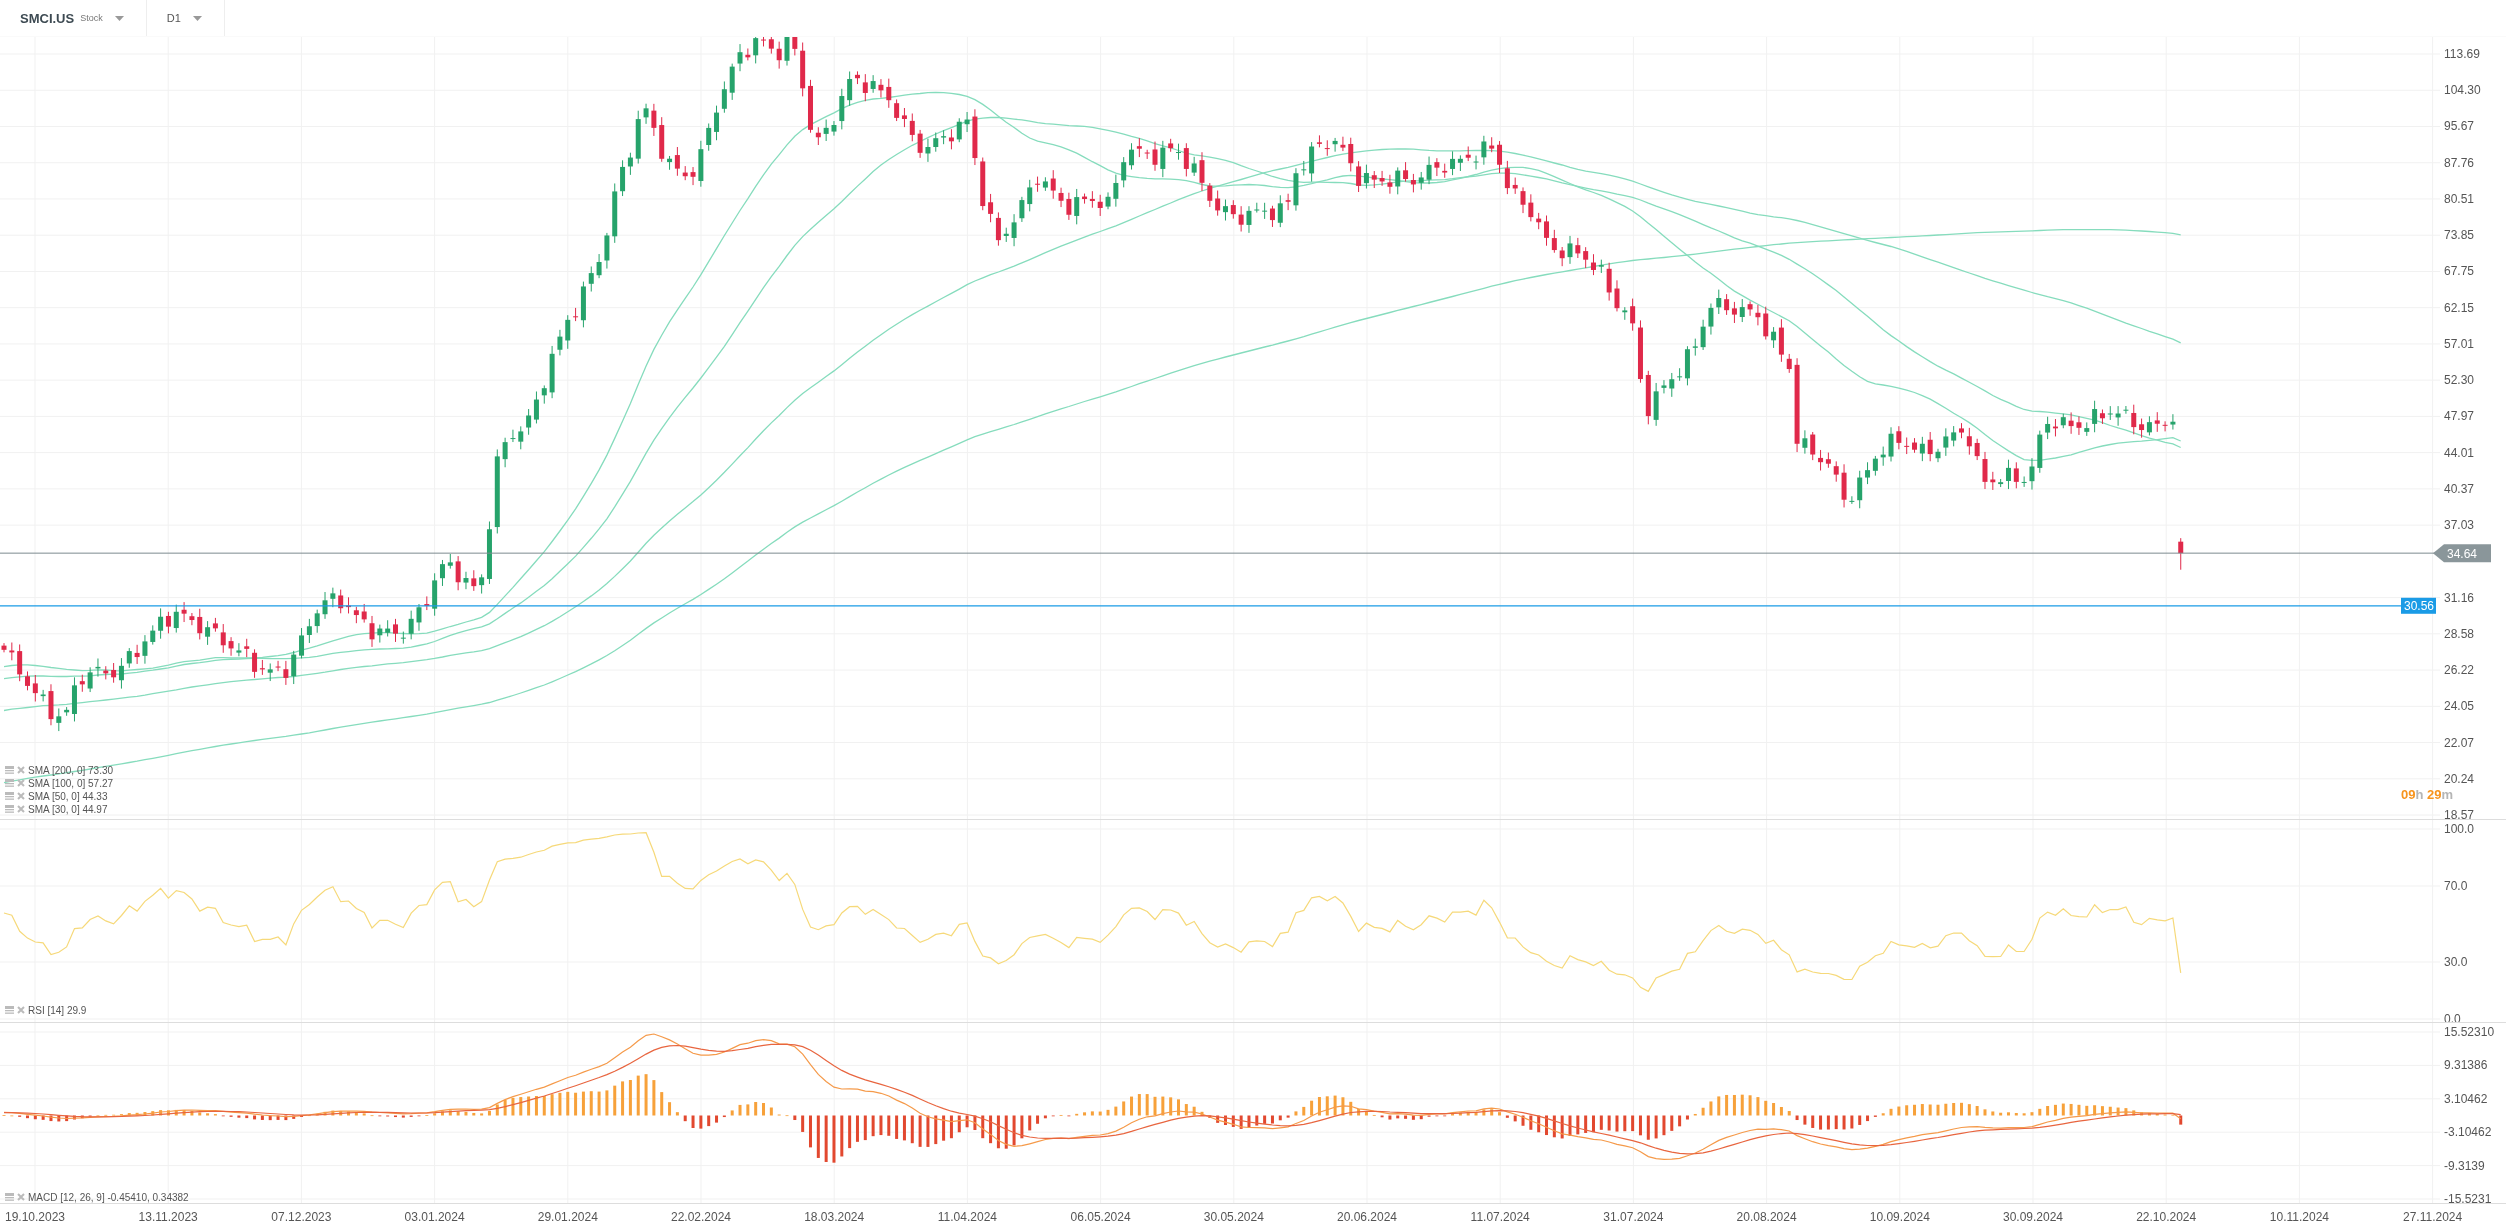 Image resolution: width=2506 pixels, height=1225 pixels. Describe the element at coordinates (2469, 1032) in the screenshot. I see `macd-axis-label: 15.52310` at that location.